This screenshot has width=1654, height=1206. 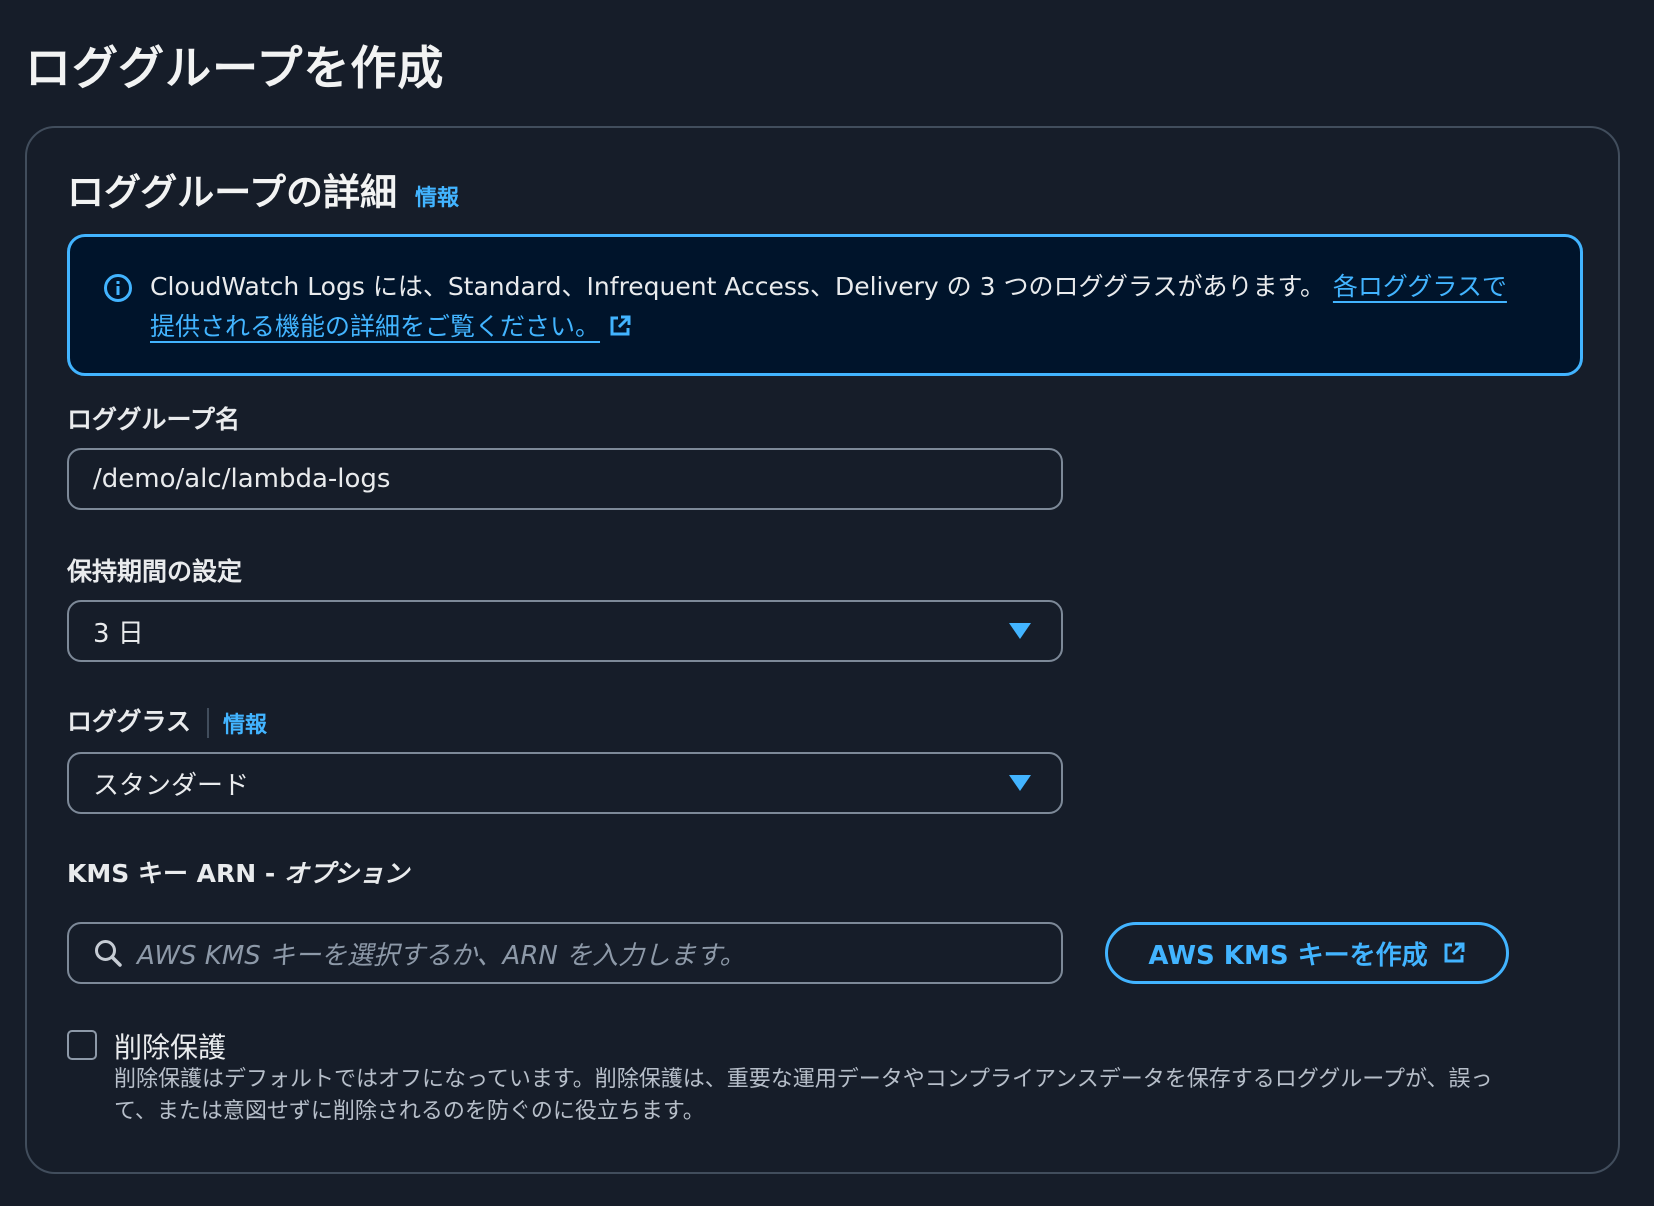 What do you see at coordinates (171, 785) in the screenshot?
I see `log-class-value: スタンダード` at bounding box center [171, 785].